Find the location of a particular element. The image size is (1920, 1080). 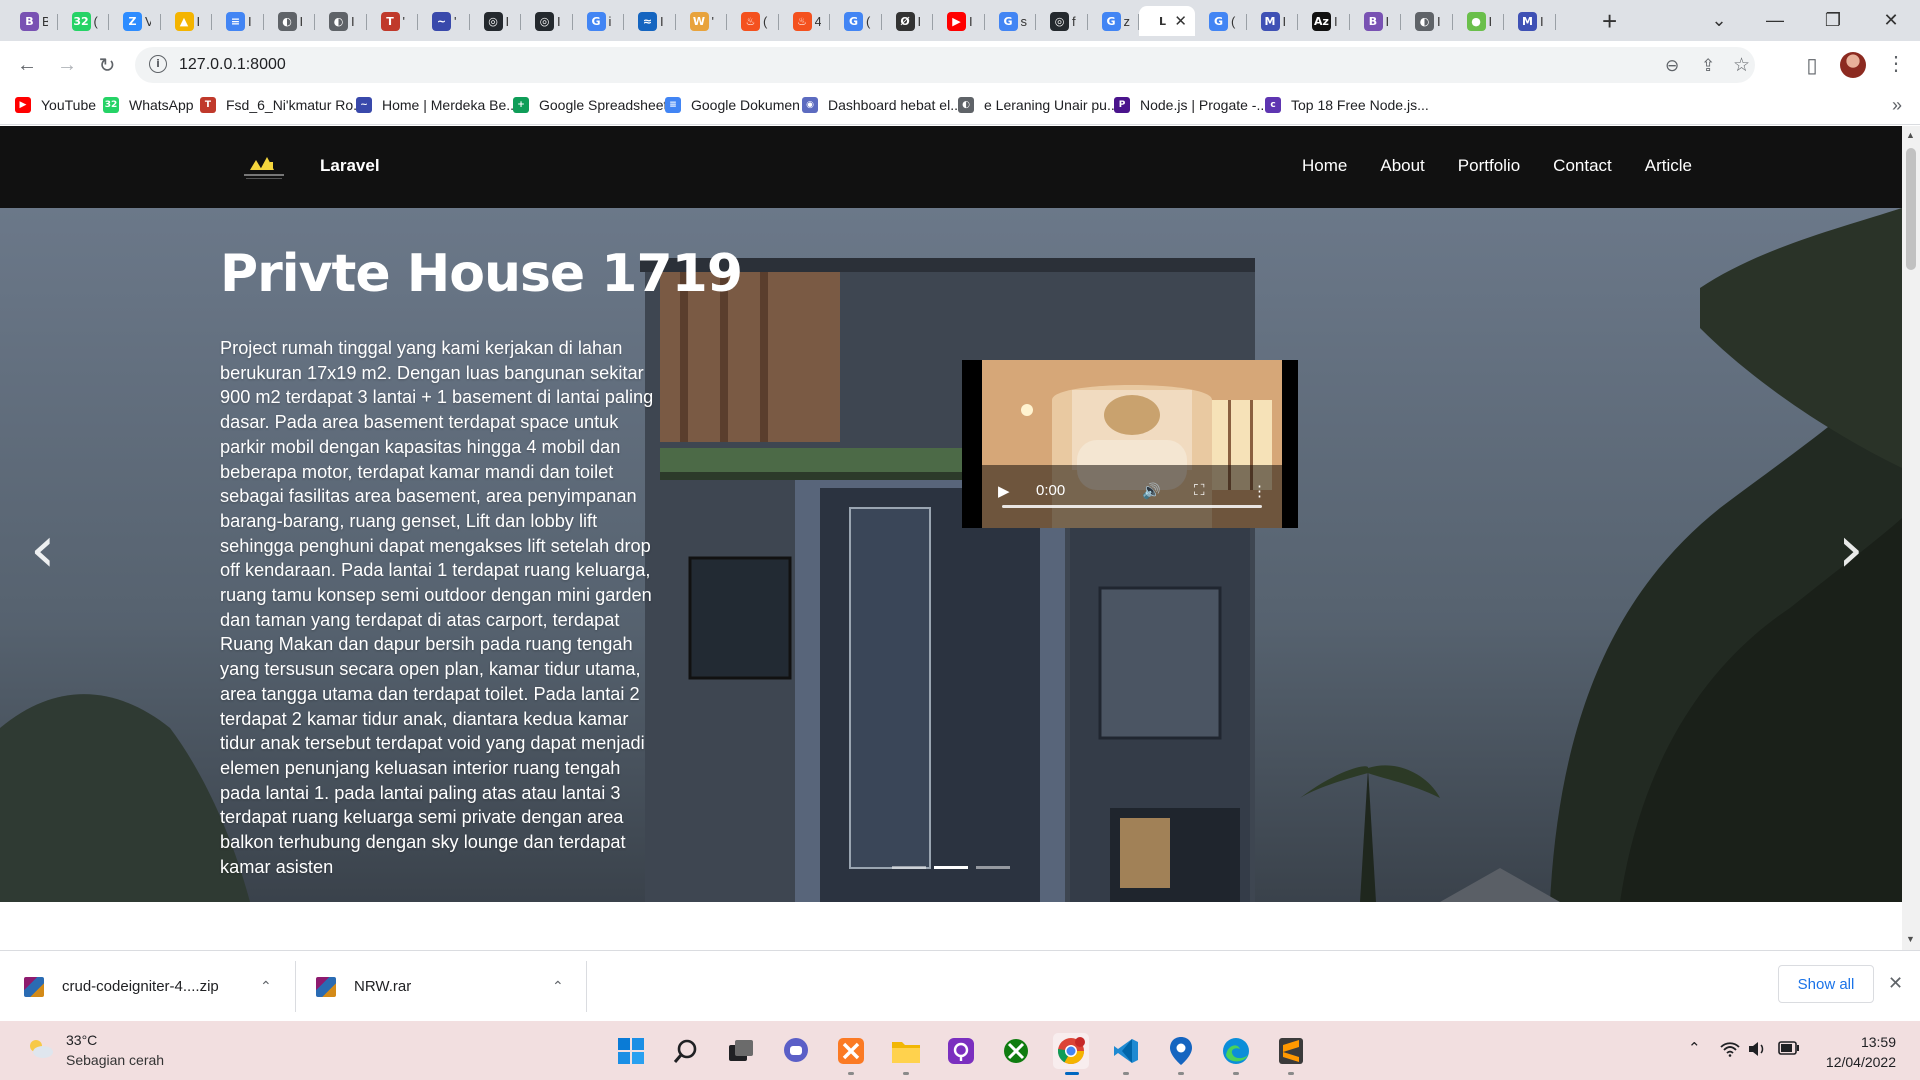

browser-tab: ▲ I is located at coordinates (187, 21).